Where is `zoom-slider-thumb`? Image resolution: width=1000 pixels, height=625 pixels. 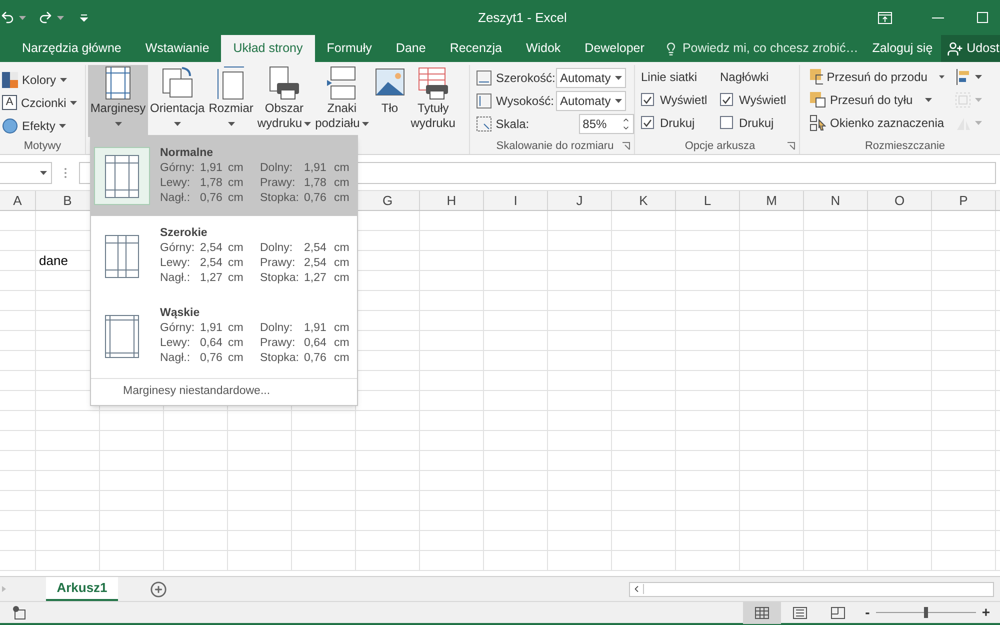 zoom-slider-thumb is located at coordinates (926, 612).